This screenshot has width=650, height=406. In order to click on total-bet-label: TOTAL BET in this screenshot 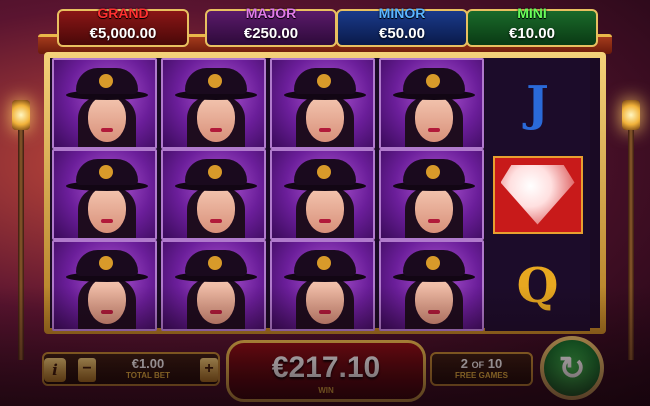, I will do `click(148, 375)`.